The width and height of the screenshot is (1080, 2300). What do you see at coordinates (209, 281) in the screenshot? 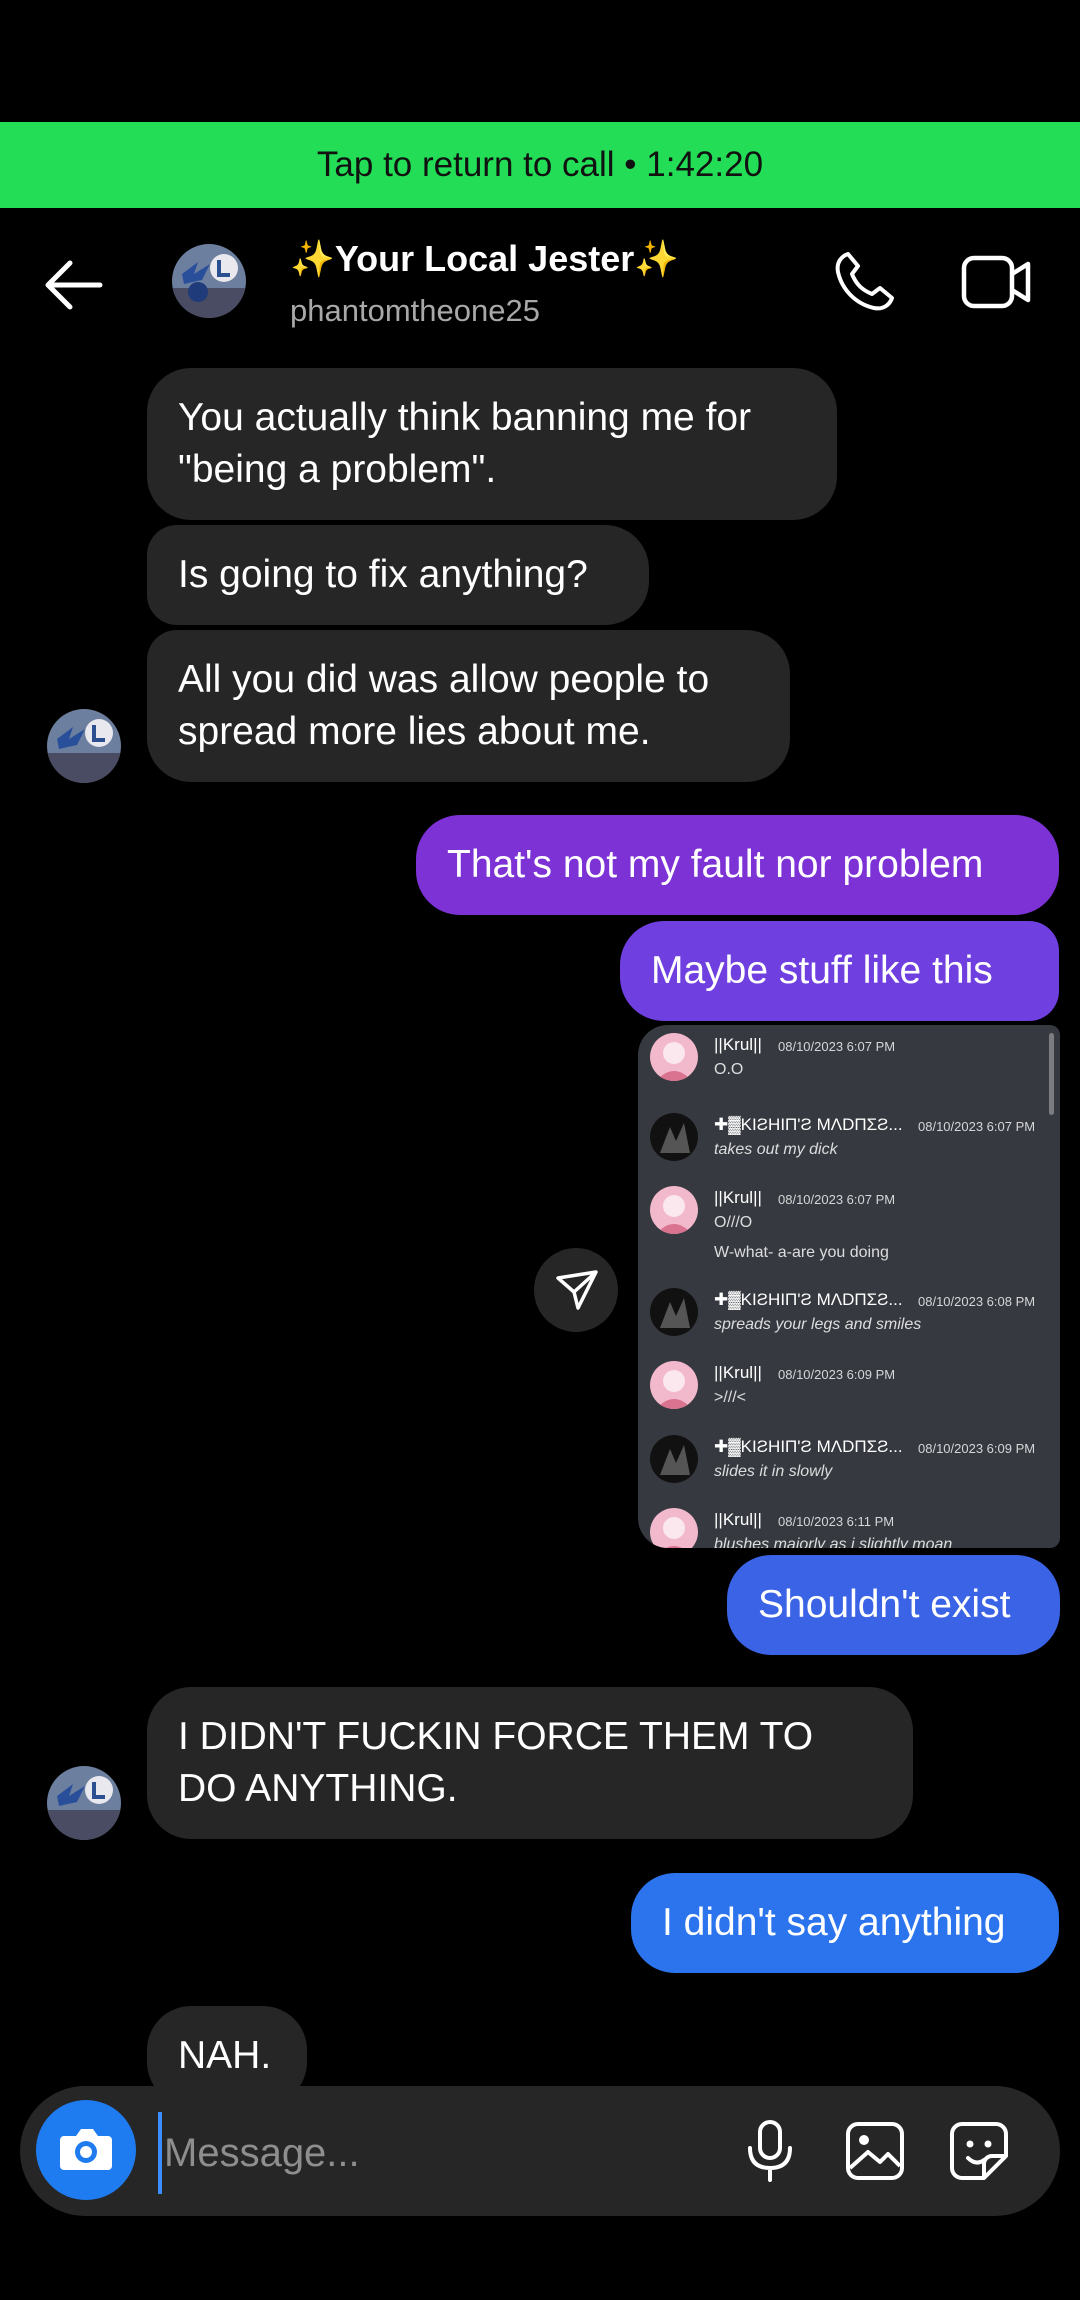
I see `contact-avatar` at bounding box center [209, 281].